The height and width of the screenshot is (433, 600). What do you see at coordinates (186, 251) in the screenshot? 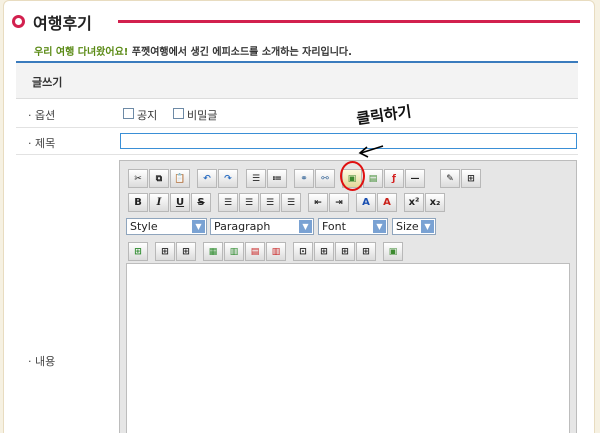
I see `insert-col-after-icon: ⊞` at bounding box center [186, 251].